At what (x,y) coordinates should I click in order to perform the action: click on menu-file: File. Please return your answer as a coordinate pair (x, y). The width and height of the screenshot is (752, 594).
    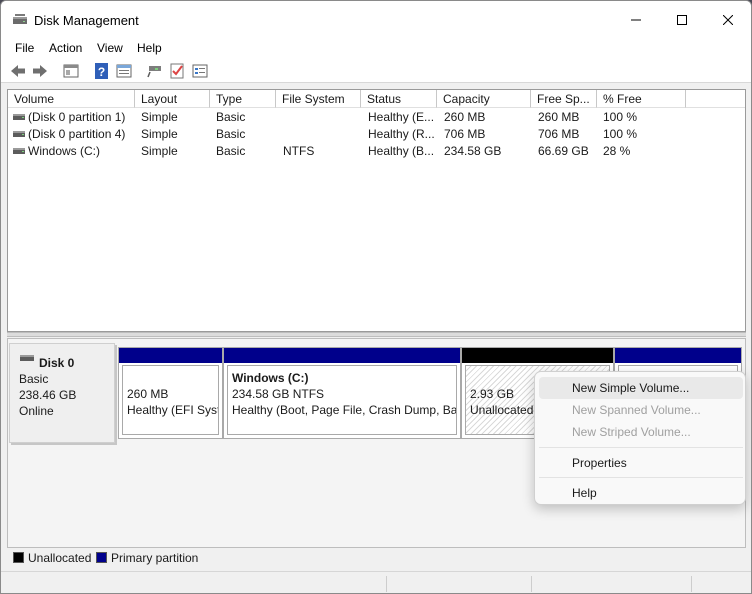
    Looking at the image, I should click on (24, 48).